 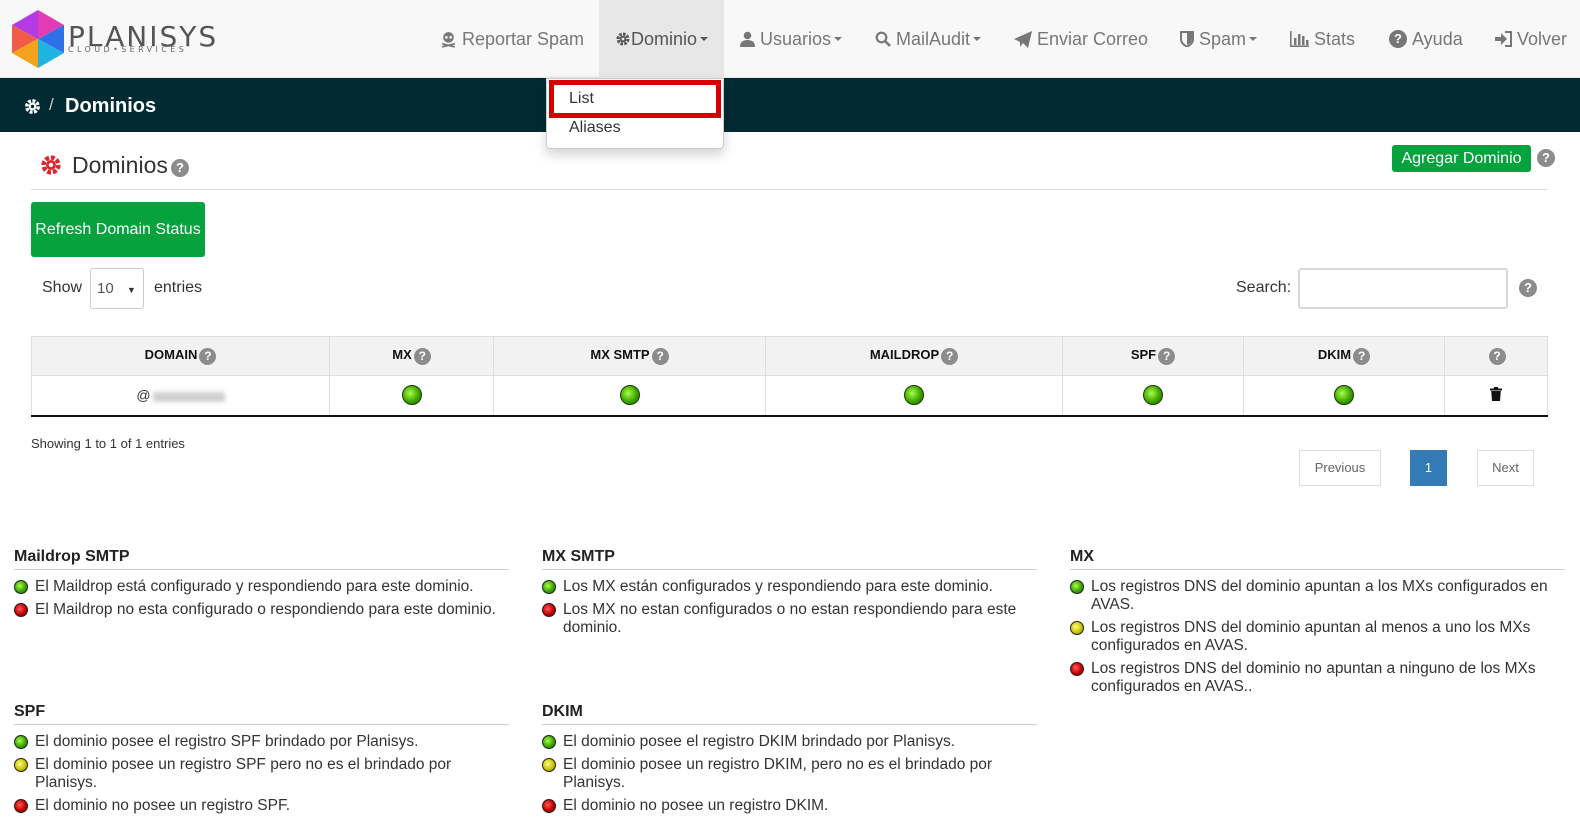 I want to click on nav-ayuda: ? Ayuda, so click(x=1426, y=39).